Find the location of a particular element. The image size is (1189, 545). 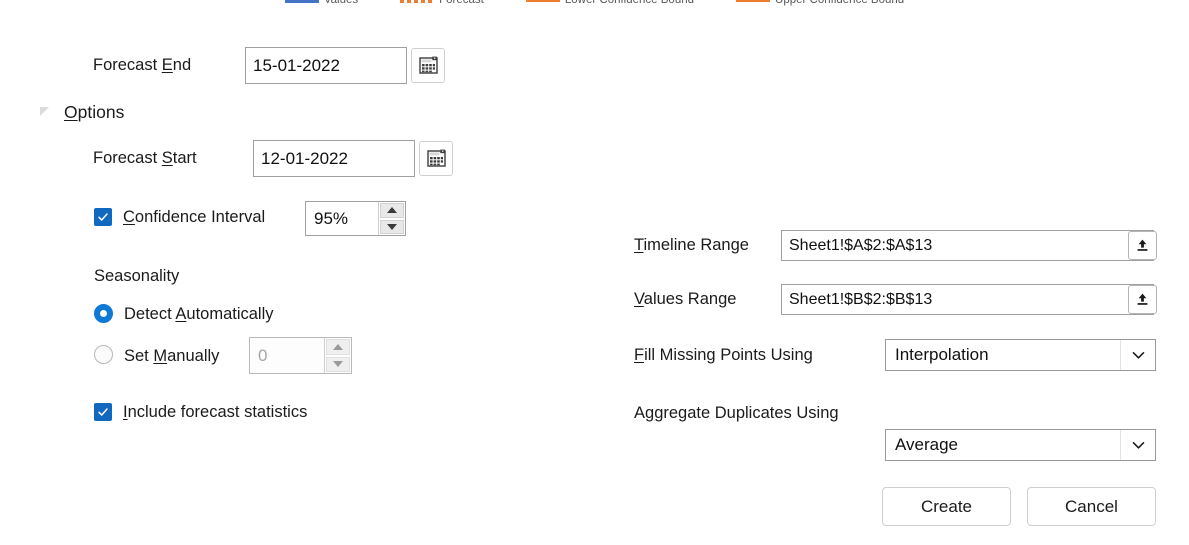

legend-item-forecast: Forecast is located at coordinates (442, 3).